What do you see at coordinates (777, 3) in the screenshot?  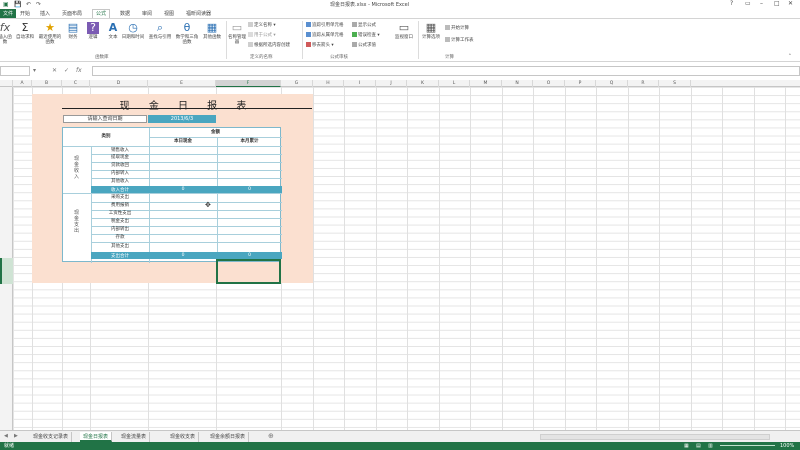 I see `maximize-icon: □` at bounding box center [777, 3].